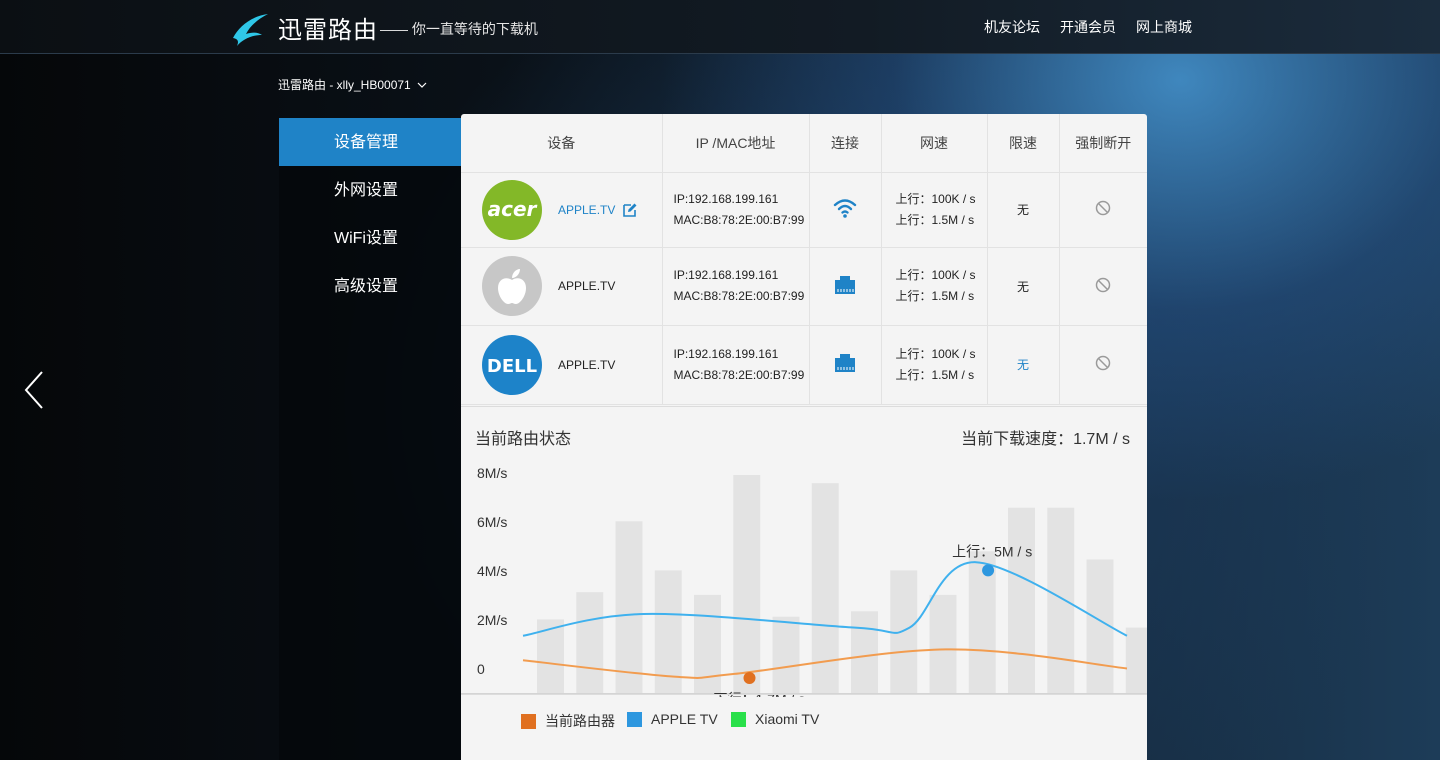  What do you see at coordinates (804, 586) in the screenshot?
I see `speed-chart: 上行：5M / s下行：1.7M / s` at bounding box center [804, 586].